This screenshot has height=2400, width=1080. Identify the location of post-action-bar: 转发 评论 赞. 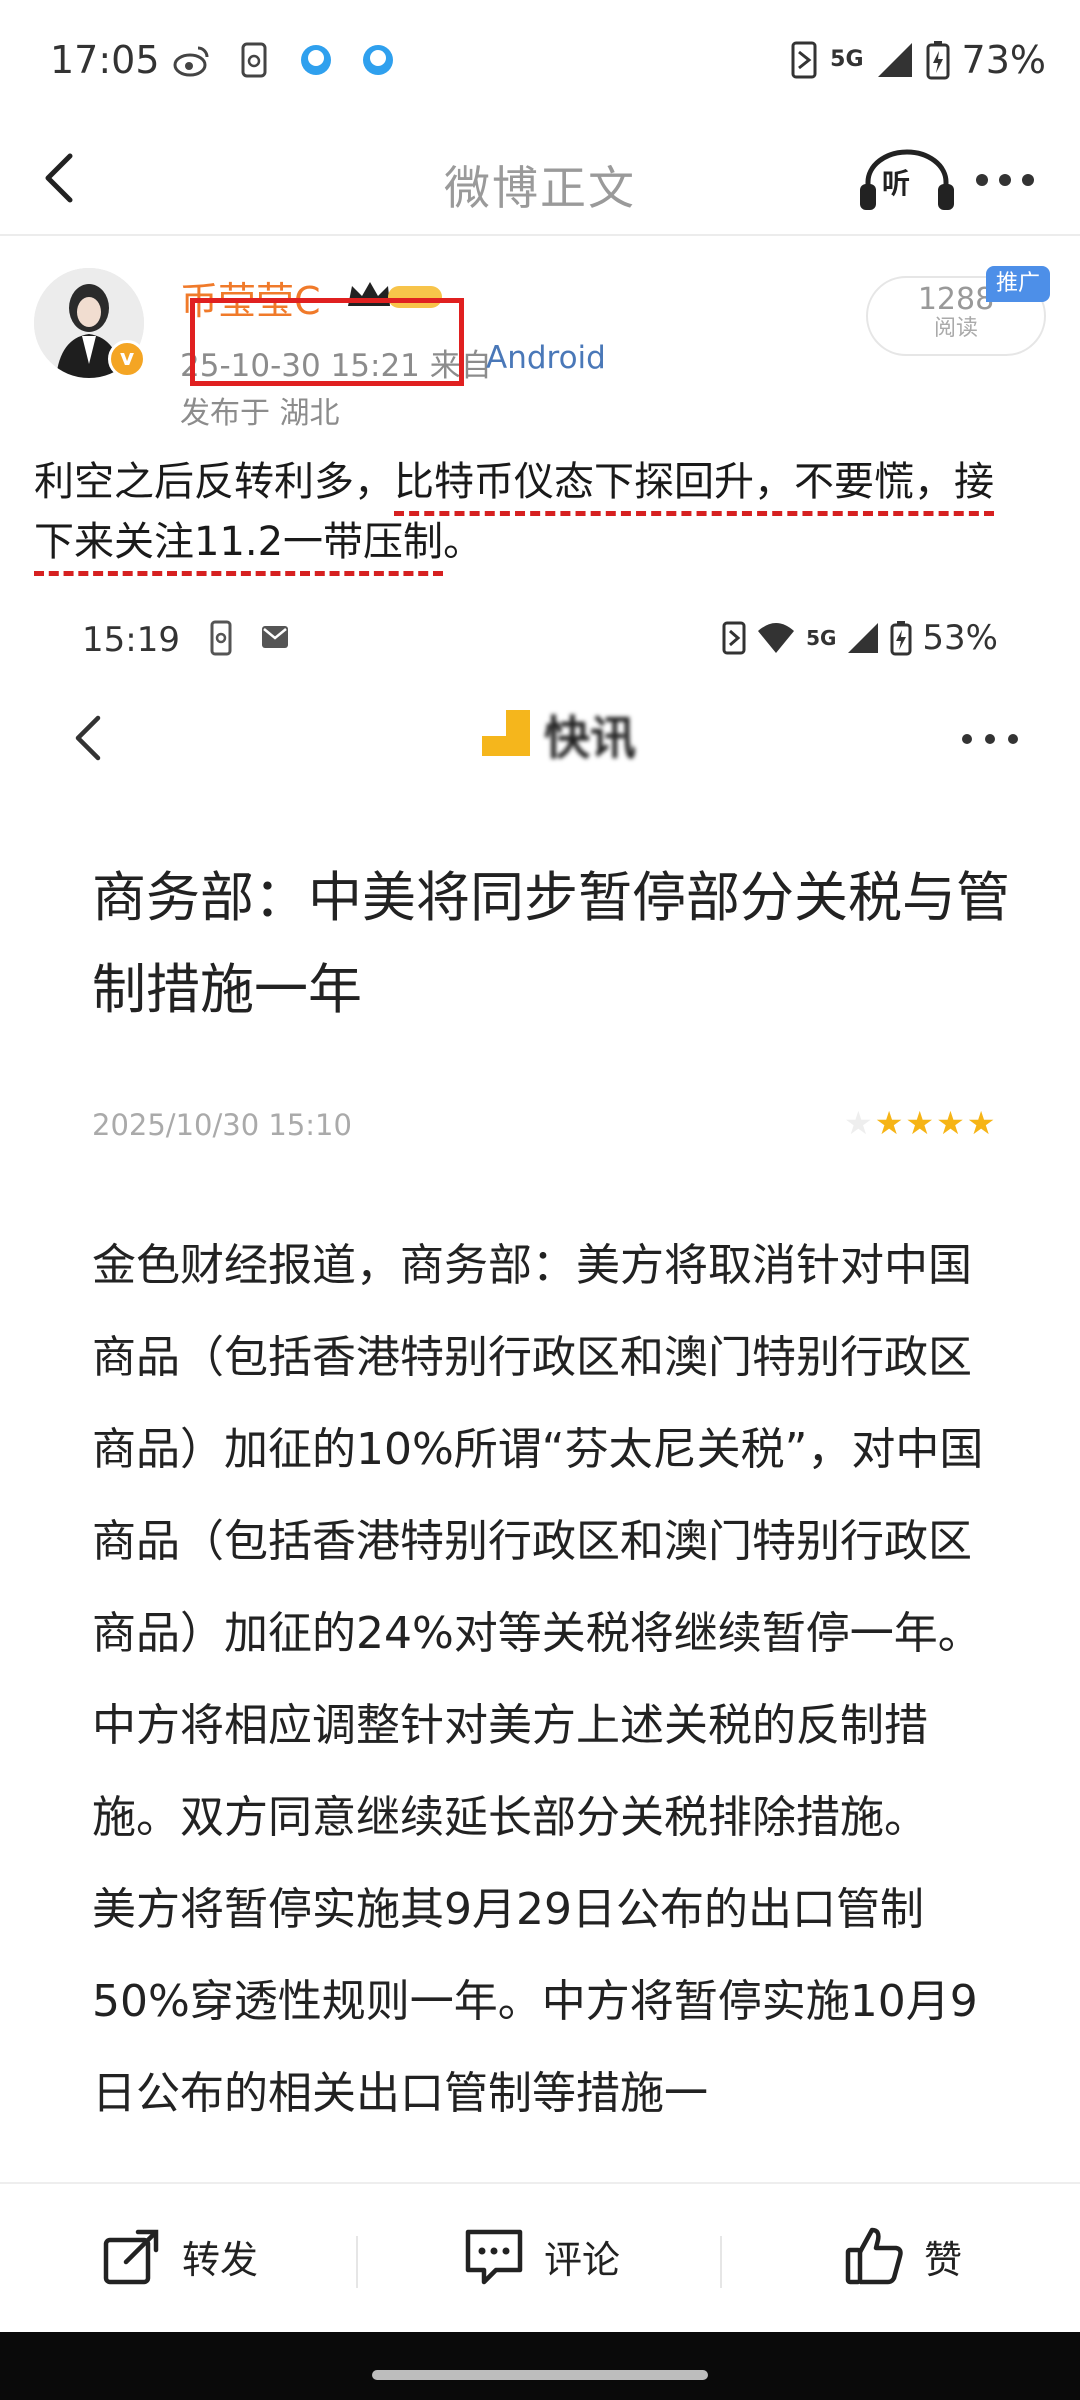
(540, 2257).